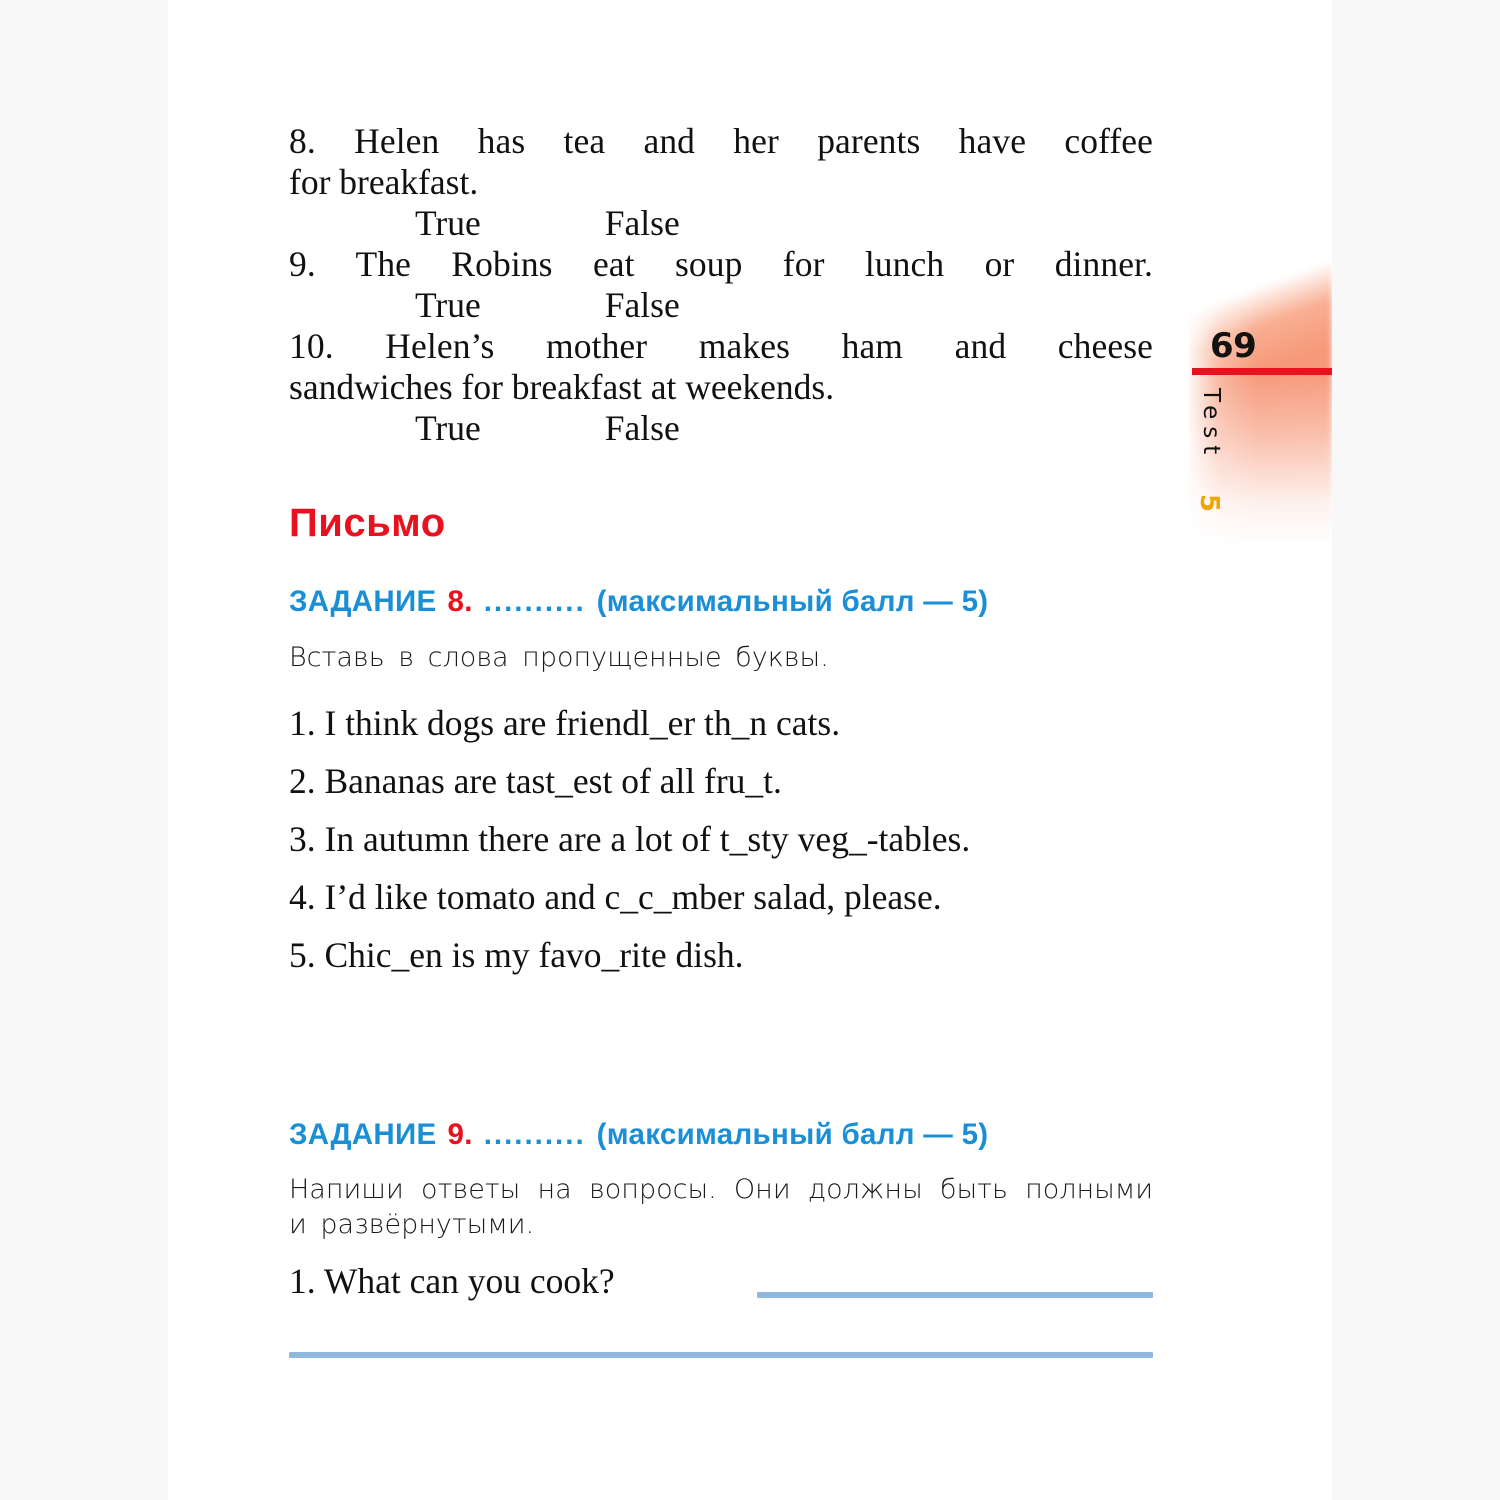 This screenshot has height=1500, width=1500. Describe the element at coordinates (559, 657) in the screenshot. I see `task-8-instruction: Вставь в слова пропущенные буквы.` at that location.